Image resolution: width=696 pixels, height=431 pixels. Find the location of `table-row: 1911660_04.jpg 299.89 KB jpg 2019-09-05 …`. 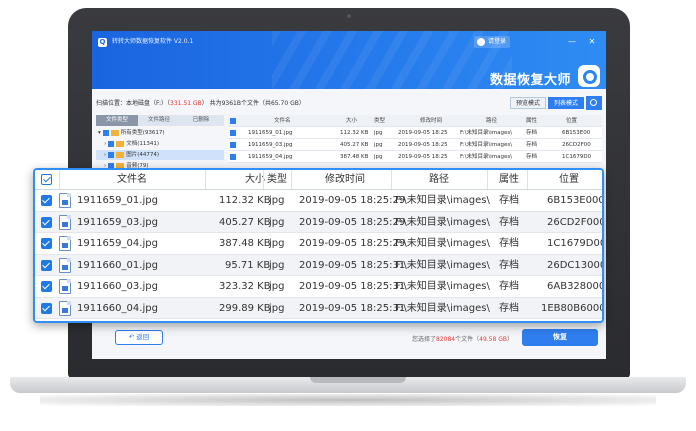

table-row: 1911660_04.jpg 299.89 KB jpg 2019-09-05 … is located at coordinates (319, 308).